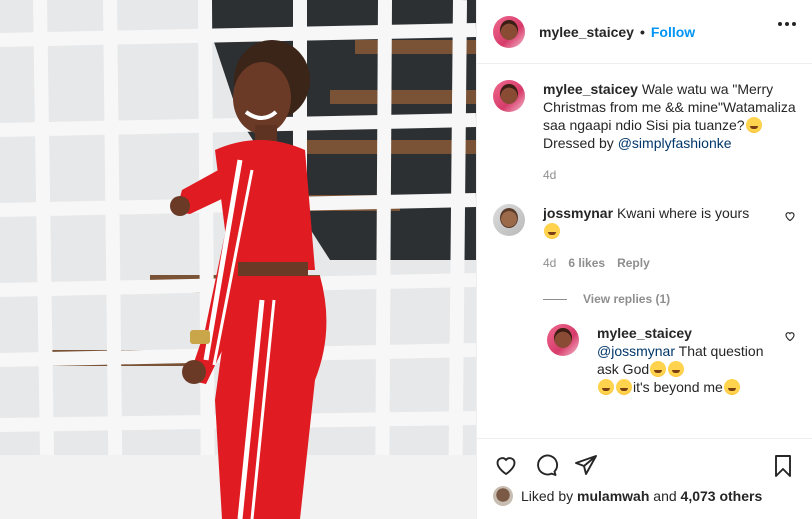  I want to click on post-header: mylee_staicey • Follow, so click(644, 32).